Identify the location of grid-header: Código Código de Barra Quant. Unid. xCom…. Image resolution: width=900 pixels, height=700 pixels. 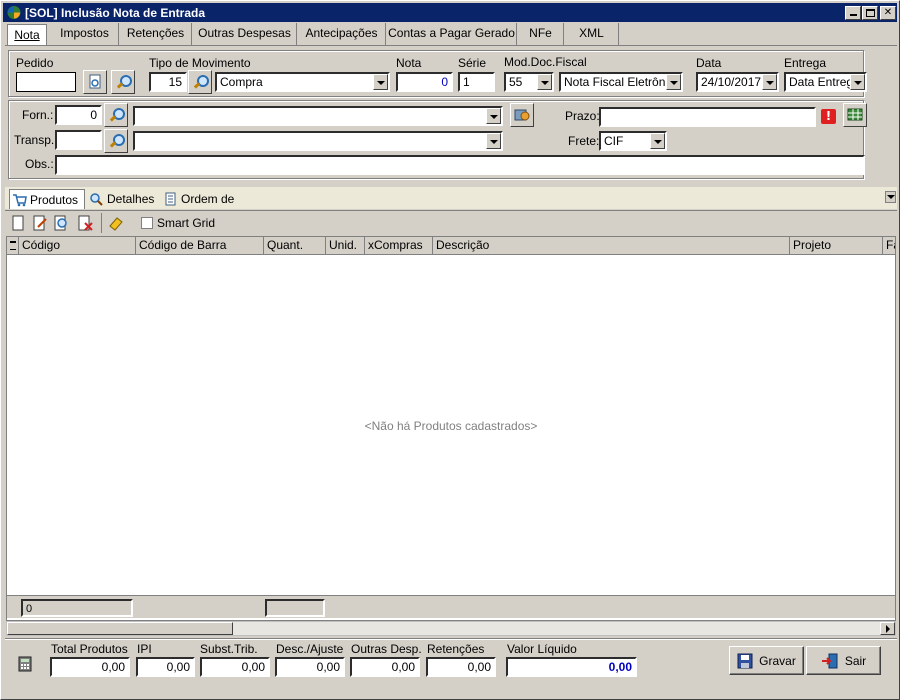
(451, 246).